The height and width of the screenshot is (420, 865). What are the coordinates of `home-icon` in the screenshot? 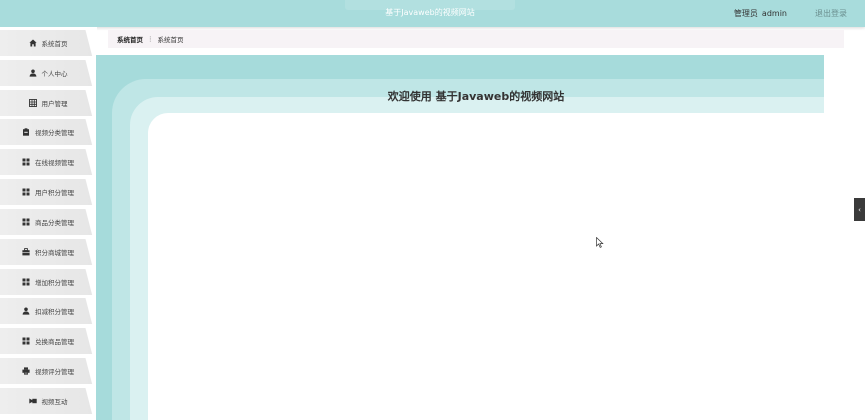 It's located at (32, 43).